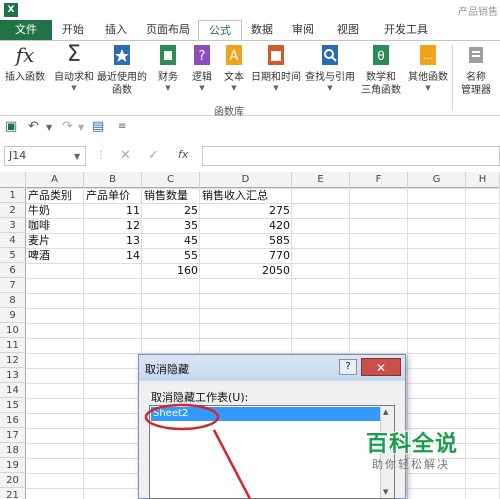 The width and height of the screenshot is (500, 499). Describe the element at coordinates (13, 255) in the screenshot. I see `row-header-5: 5` at that location.